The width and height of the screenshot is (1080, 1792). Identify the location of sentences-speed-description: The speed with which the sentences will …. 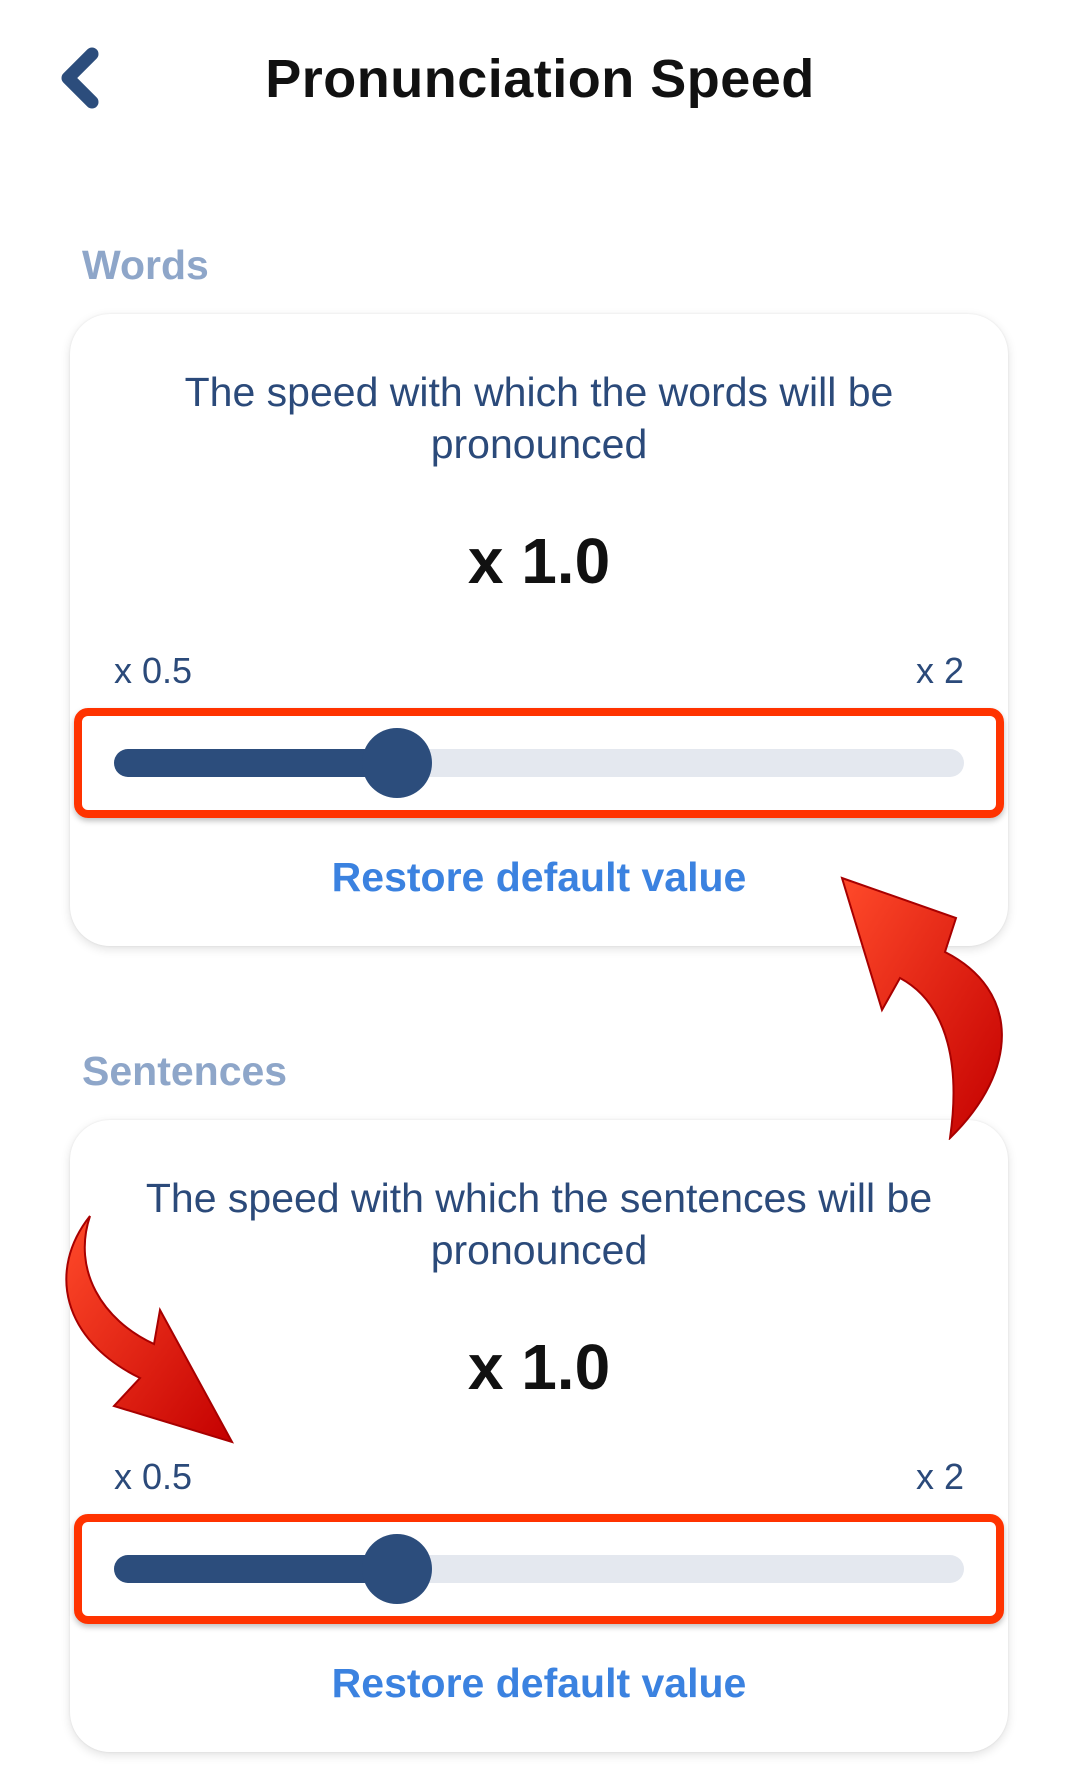
(539, 1224).